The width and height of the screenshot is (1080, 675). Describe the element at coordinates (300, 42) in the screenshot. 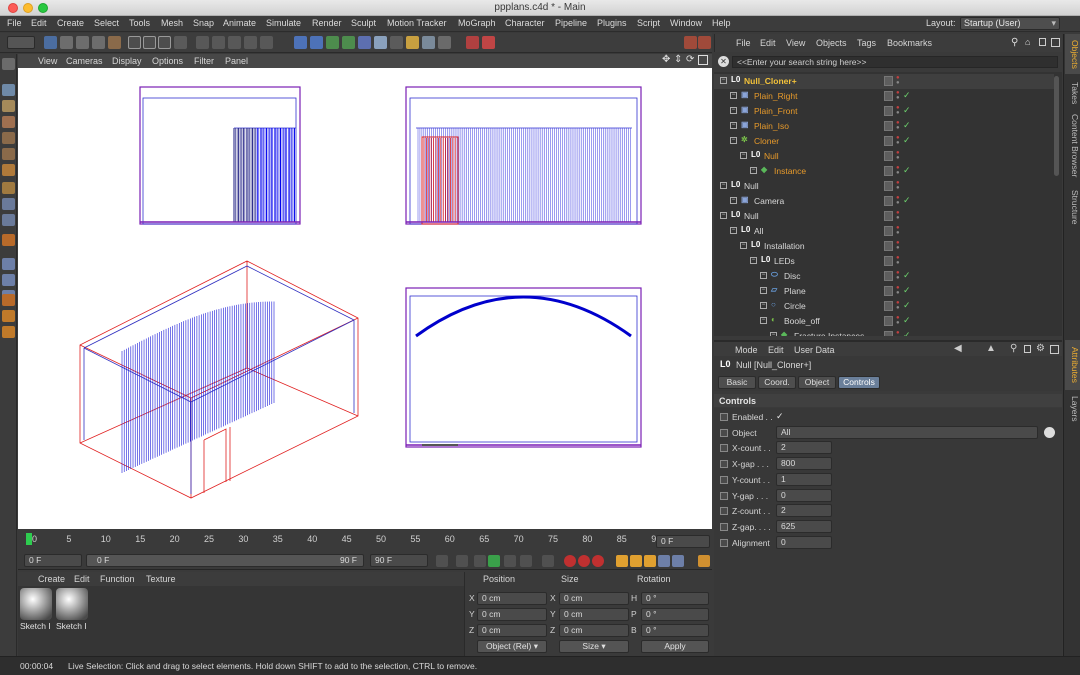

I see `cube-icon` at that location.